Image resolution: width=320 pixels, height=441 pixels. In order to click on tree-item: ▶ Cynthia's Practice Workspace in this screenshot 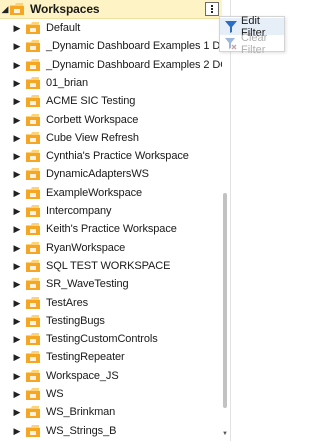, I will do `click(111, 156)`.